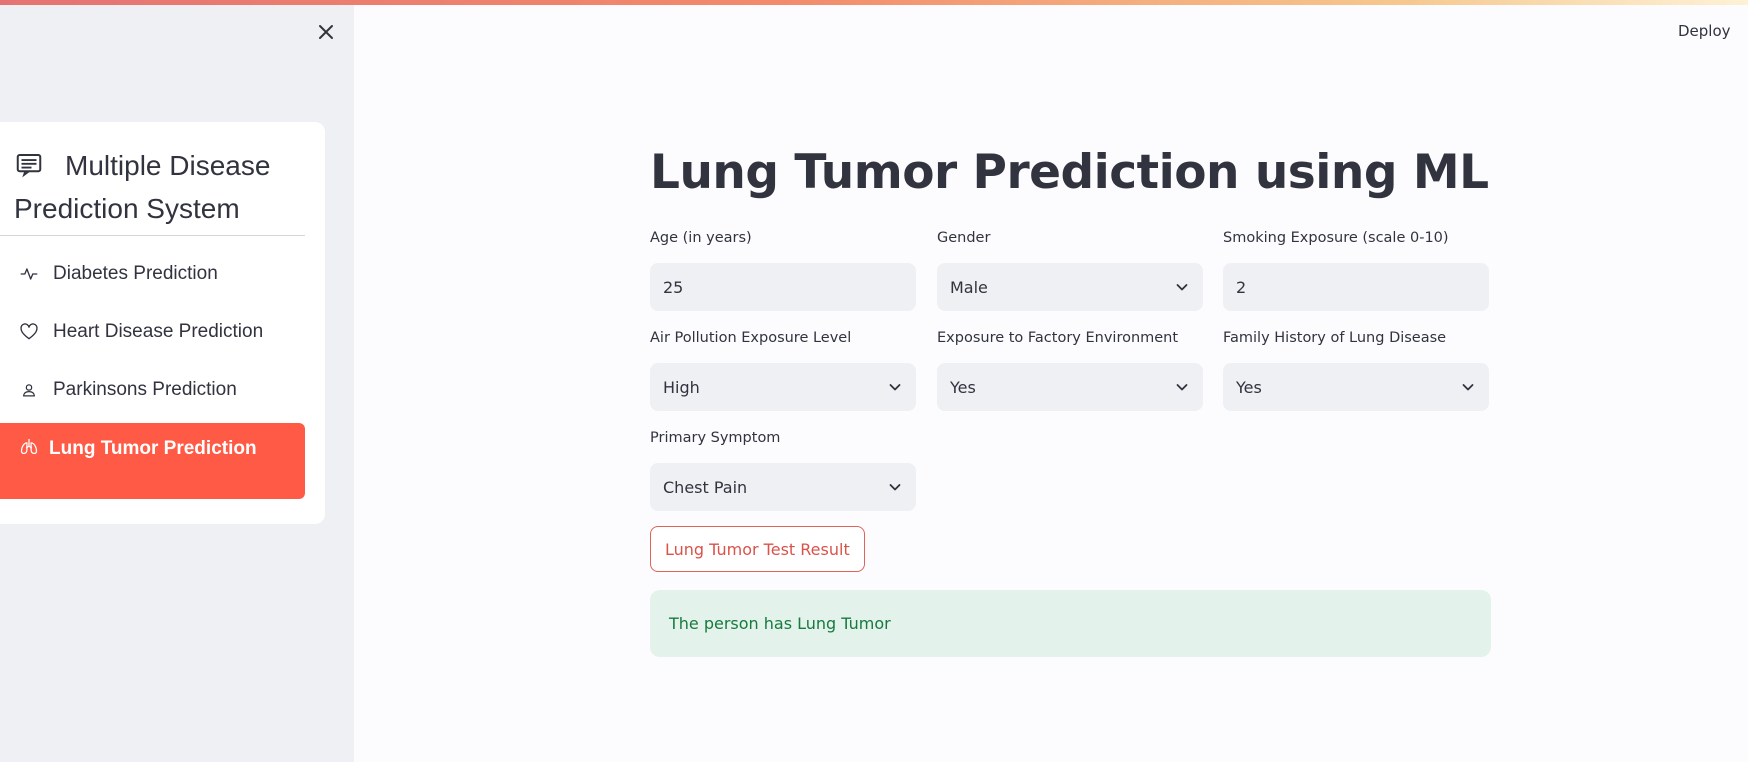  Describe the element at coordinates (874, 2) in the screenshot. I see `top-decoration-stripe` at that location.